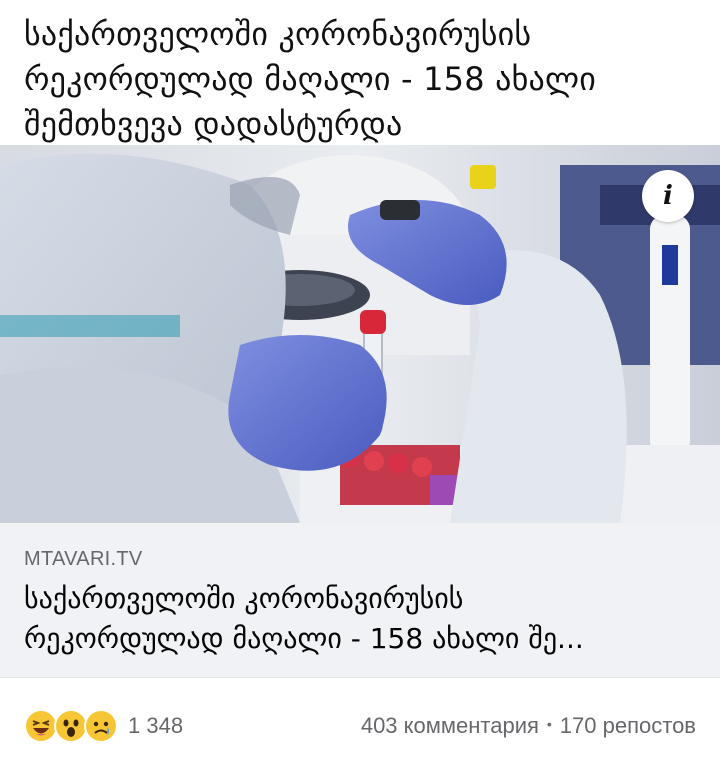 The height and width of the screenshot is (775, 720). I want to click on info-icon: i, so click(668, 196).